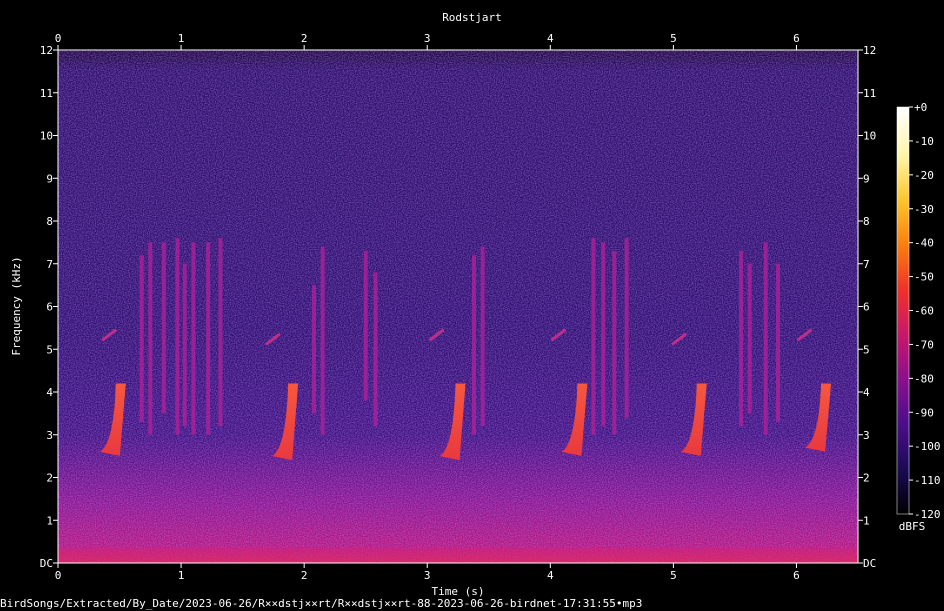 This screenshot has width=944, height=611. I want to click on y-tick-label-right: 7, so click(866, 264).